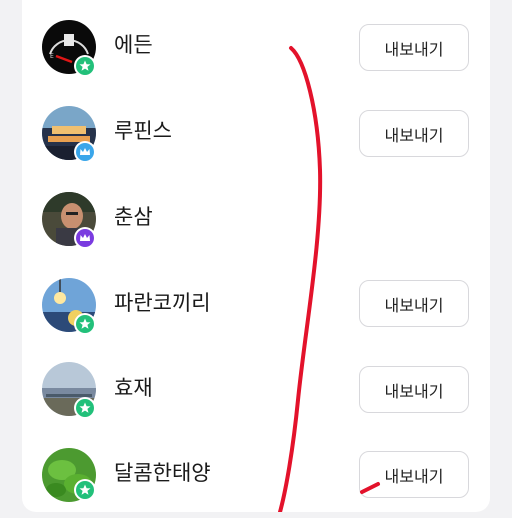 The image size is (512, 518). What do you see at coordinates (162, 303) in the screenshot?
I see `member-name: 파란코끼리` at bounding box center [162, 303].